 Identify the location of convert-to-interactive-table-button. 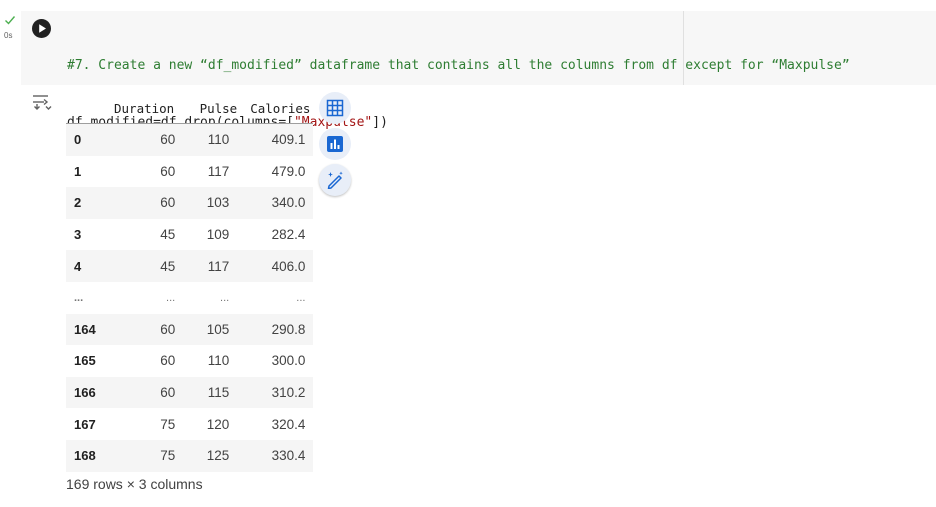
(335, 108).